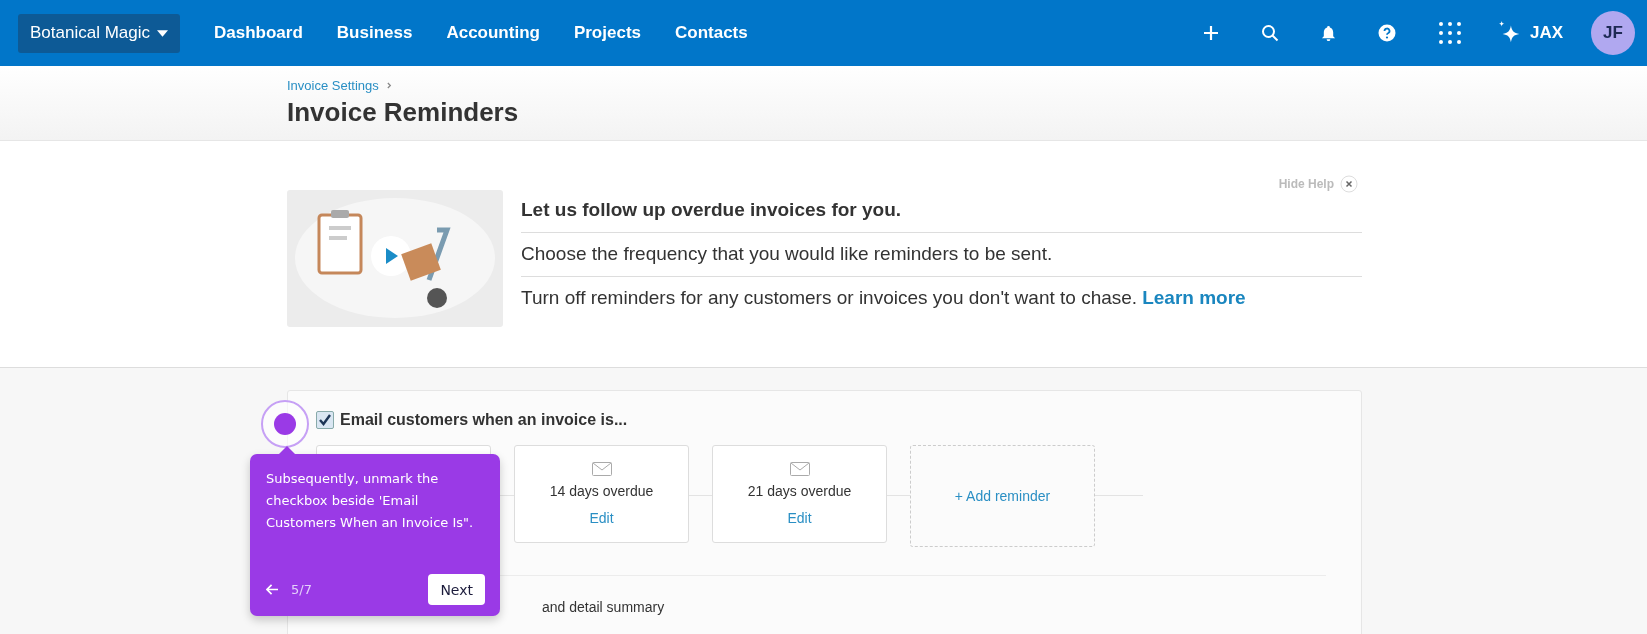 This screenshot has width=1647, height=634. What do you see at coordinates (799, 491) in the screenshot?
I see `reminder-label: 21 days overdue` at bounding box center [799, 491].